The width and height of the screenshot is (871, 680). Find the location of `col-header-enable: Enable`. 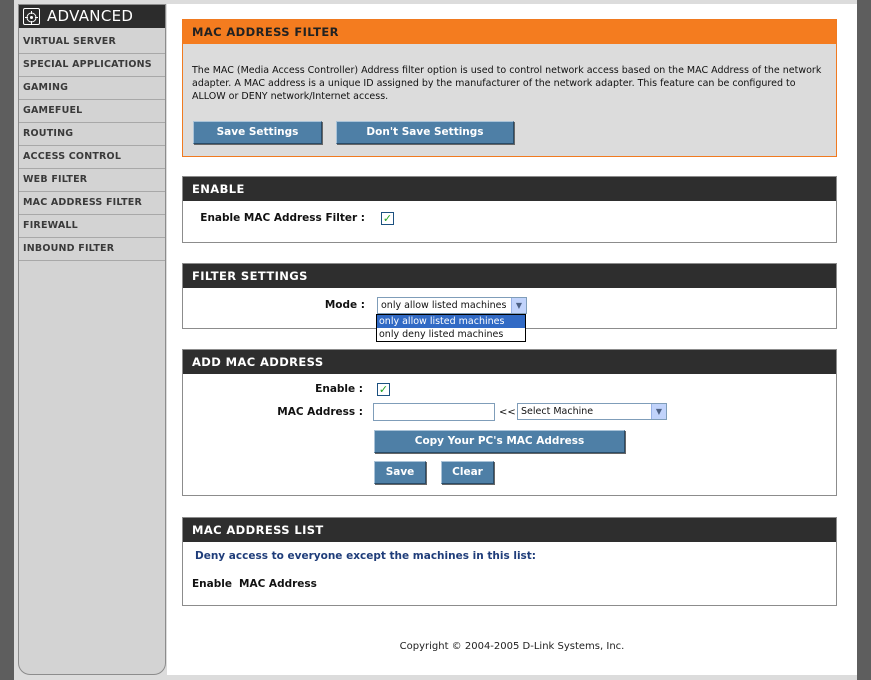

col-header-enable: Enable is located at coordinates (212, 584).